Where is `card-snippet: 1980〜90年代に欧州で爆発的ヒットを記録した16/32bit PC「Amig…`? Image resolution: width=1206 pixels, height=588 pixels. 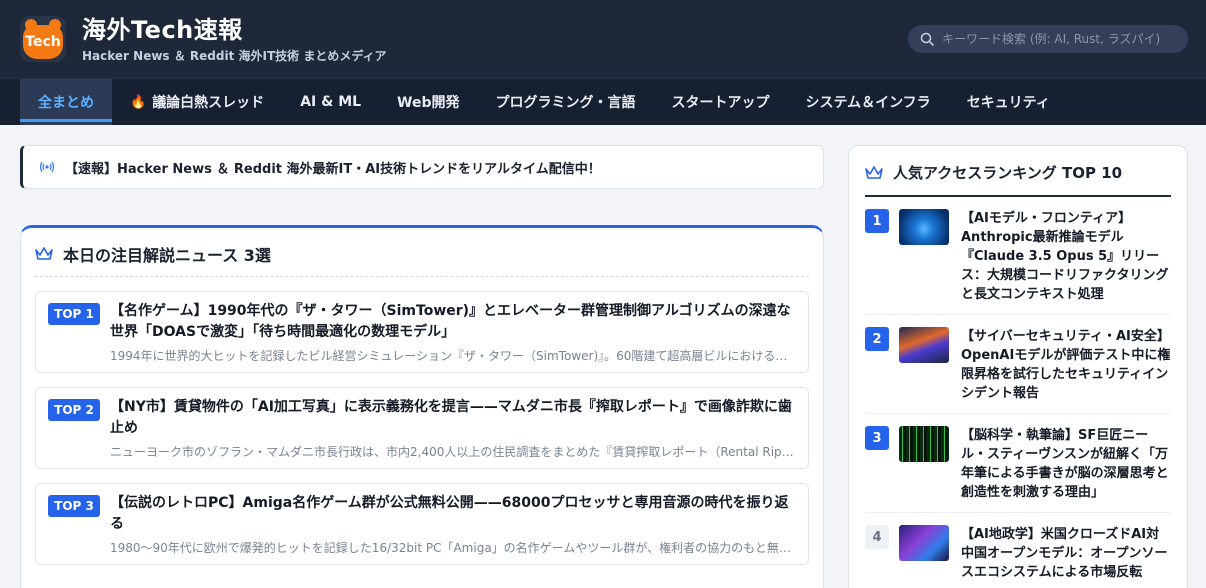 card-snippet: 1980〜90年代に欧州で爆発的ヒットを記録した16/32bit PC「Amig… is located at coordinates (454, 548).